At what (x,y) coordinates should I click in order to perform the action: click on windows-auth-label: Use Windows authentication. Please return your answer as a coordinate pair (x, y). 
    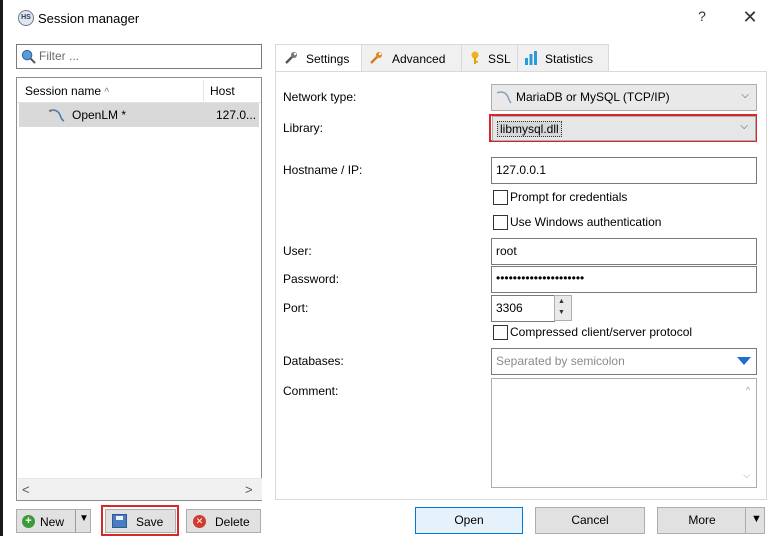
    Looking at the image, I should click on (586, 222).